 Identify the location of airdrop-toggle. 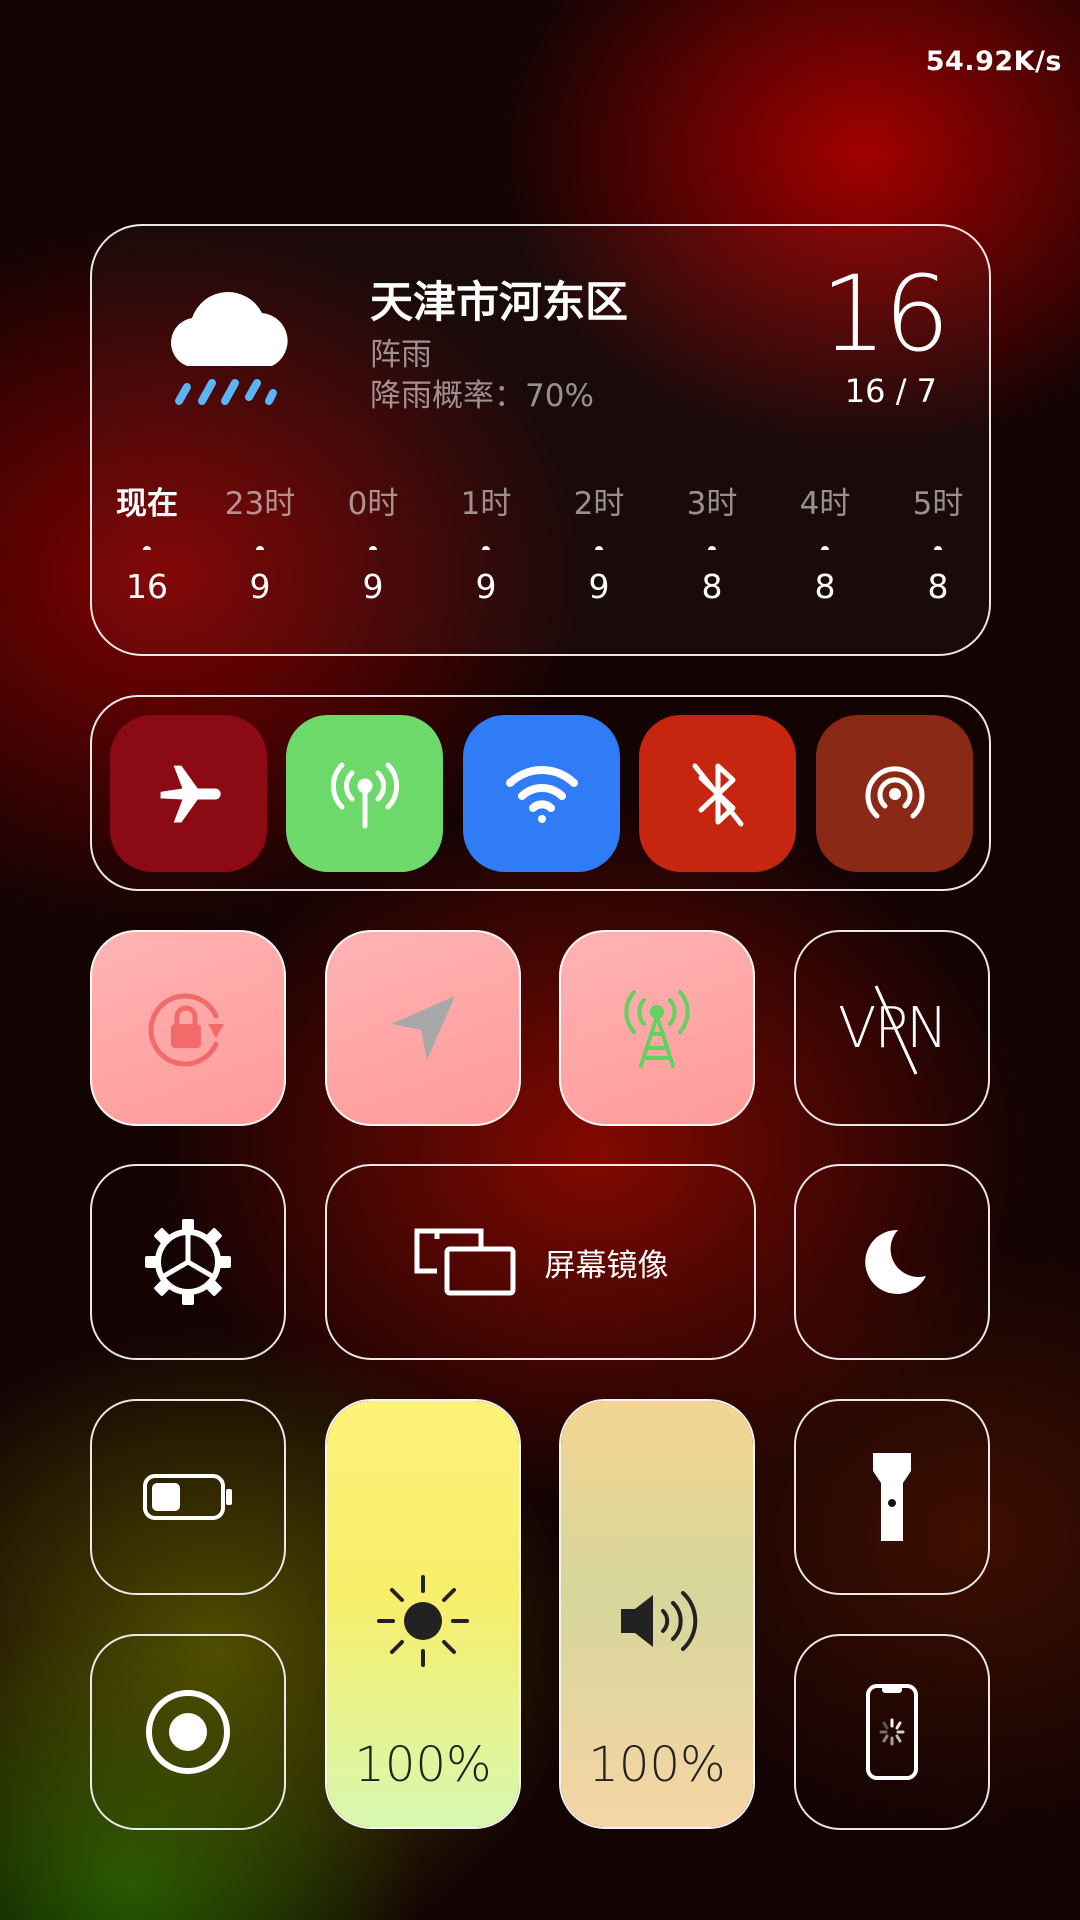
(894, 793).